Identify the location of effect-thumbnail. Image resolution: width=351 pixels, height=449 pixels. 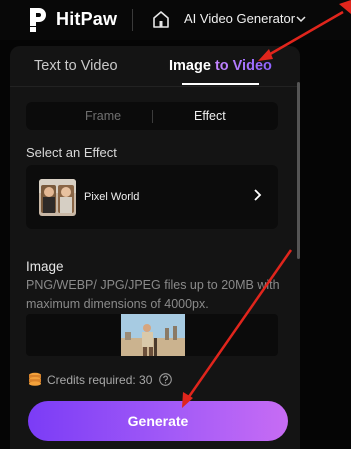
(57, 197).